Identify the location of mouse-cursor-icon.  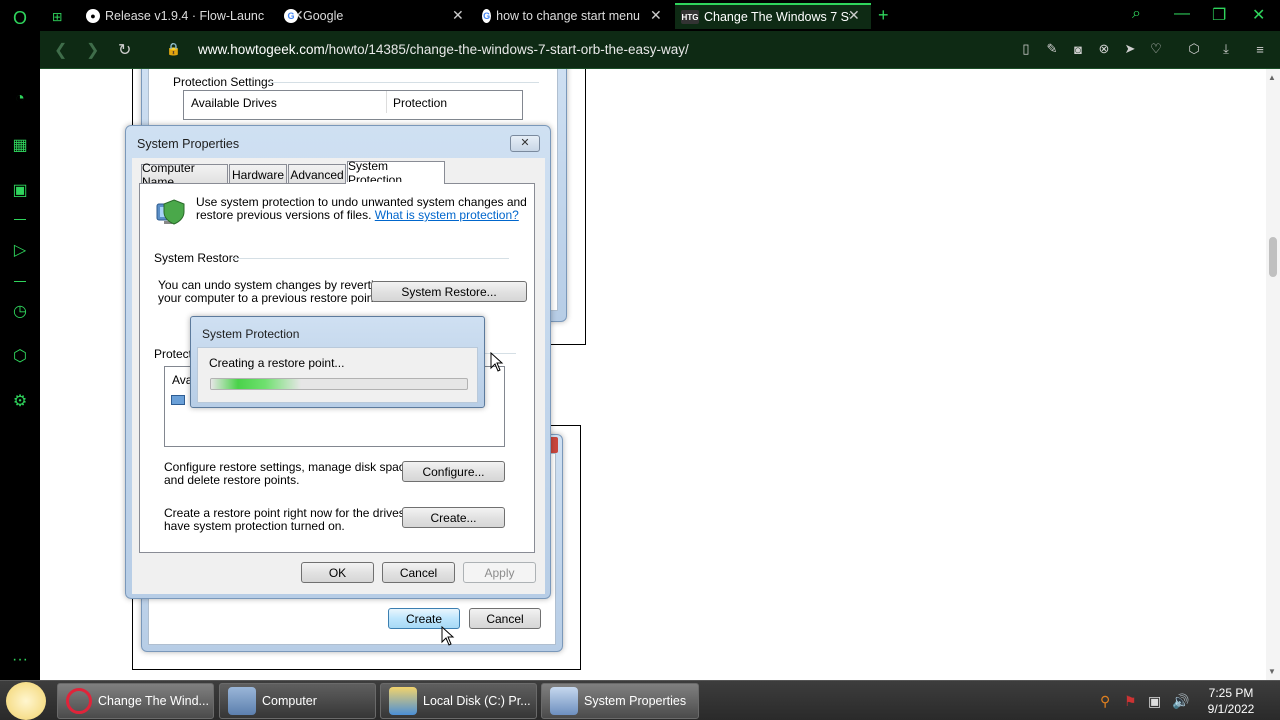
(497, 361).